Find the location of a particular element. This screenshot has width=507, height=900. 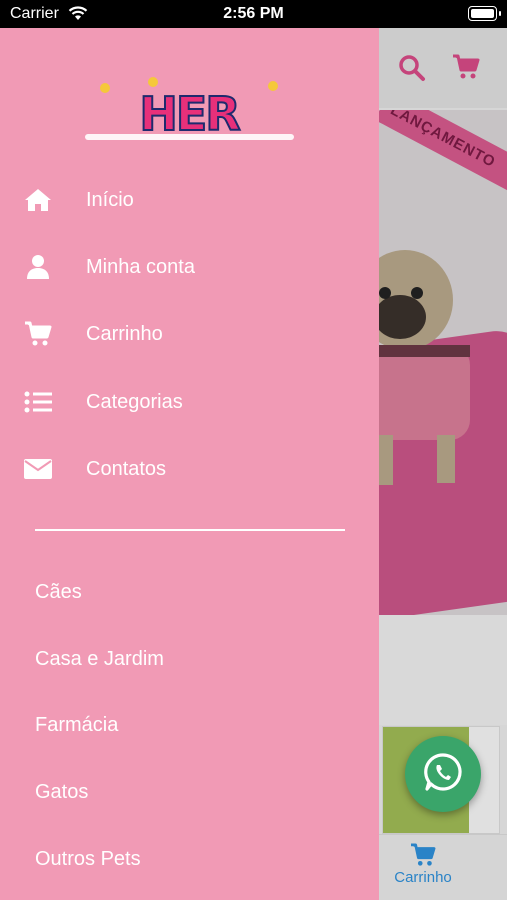

category-item-caes: Cães is located at coordinates (58, 592).